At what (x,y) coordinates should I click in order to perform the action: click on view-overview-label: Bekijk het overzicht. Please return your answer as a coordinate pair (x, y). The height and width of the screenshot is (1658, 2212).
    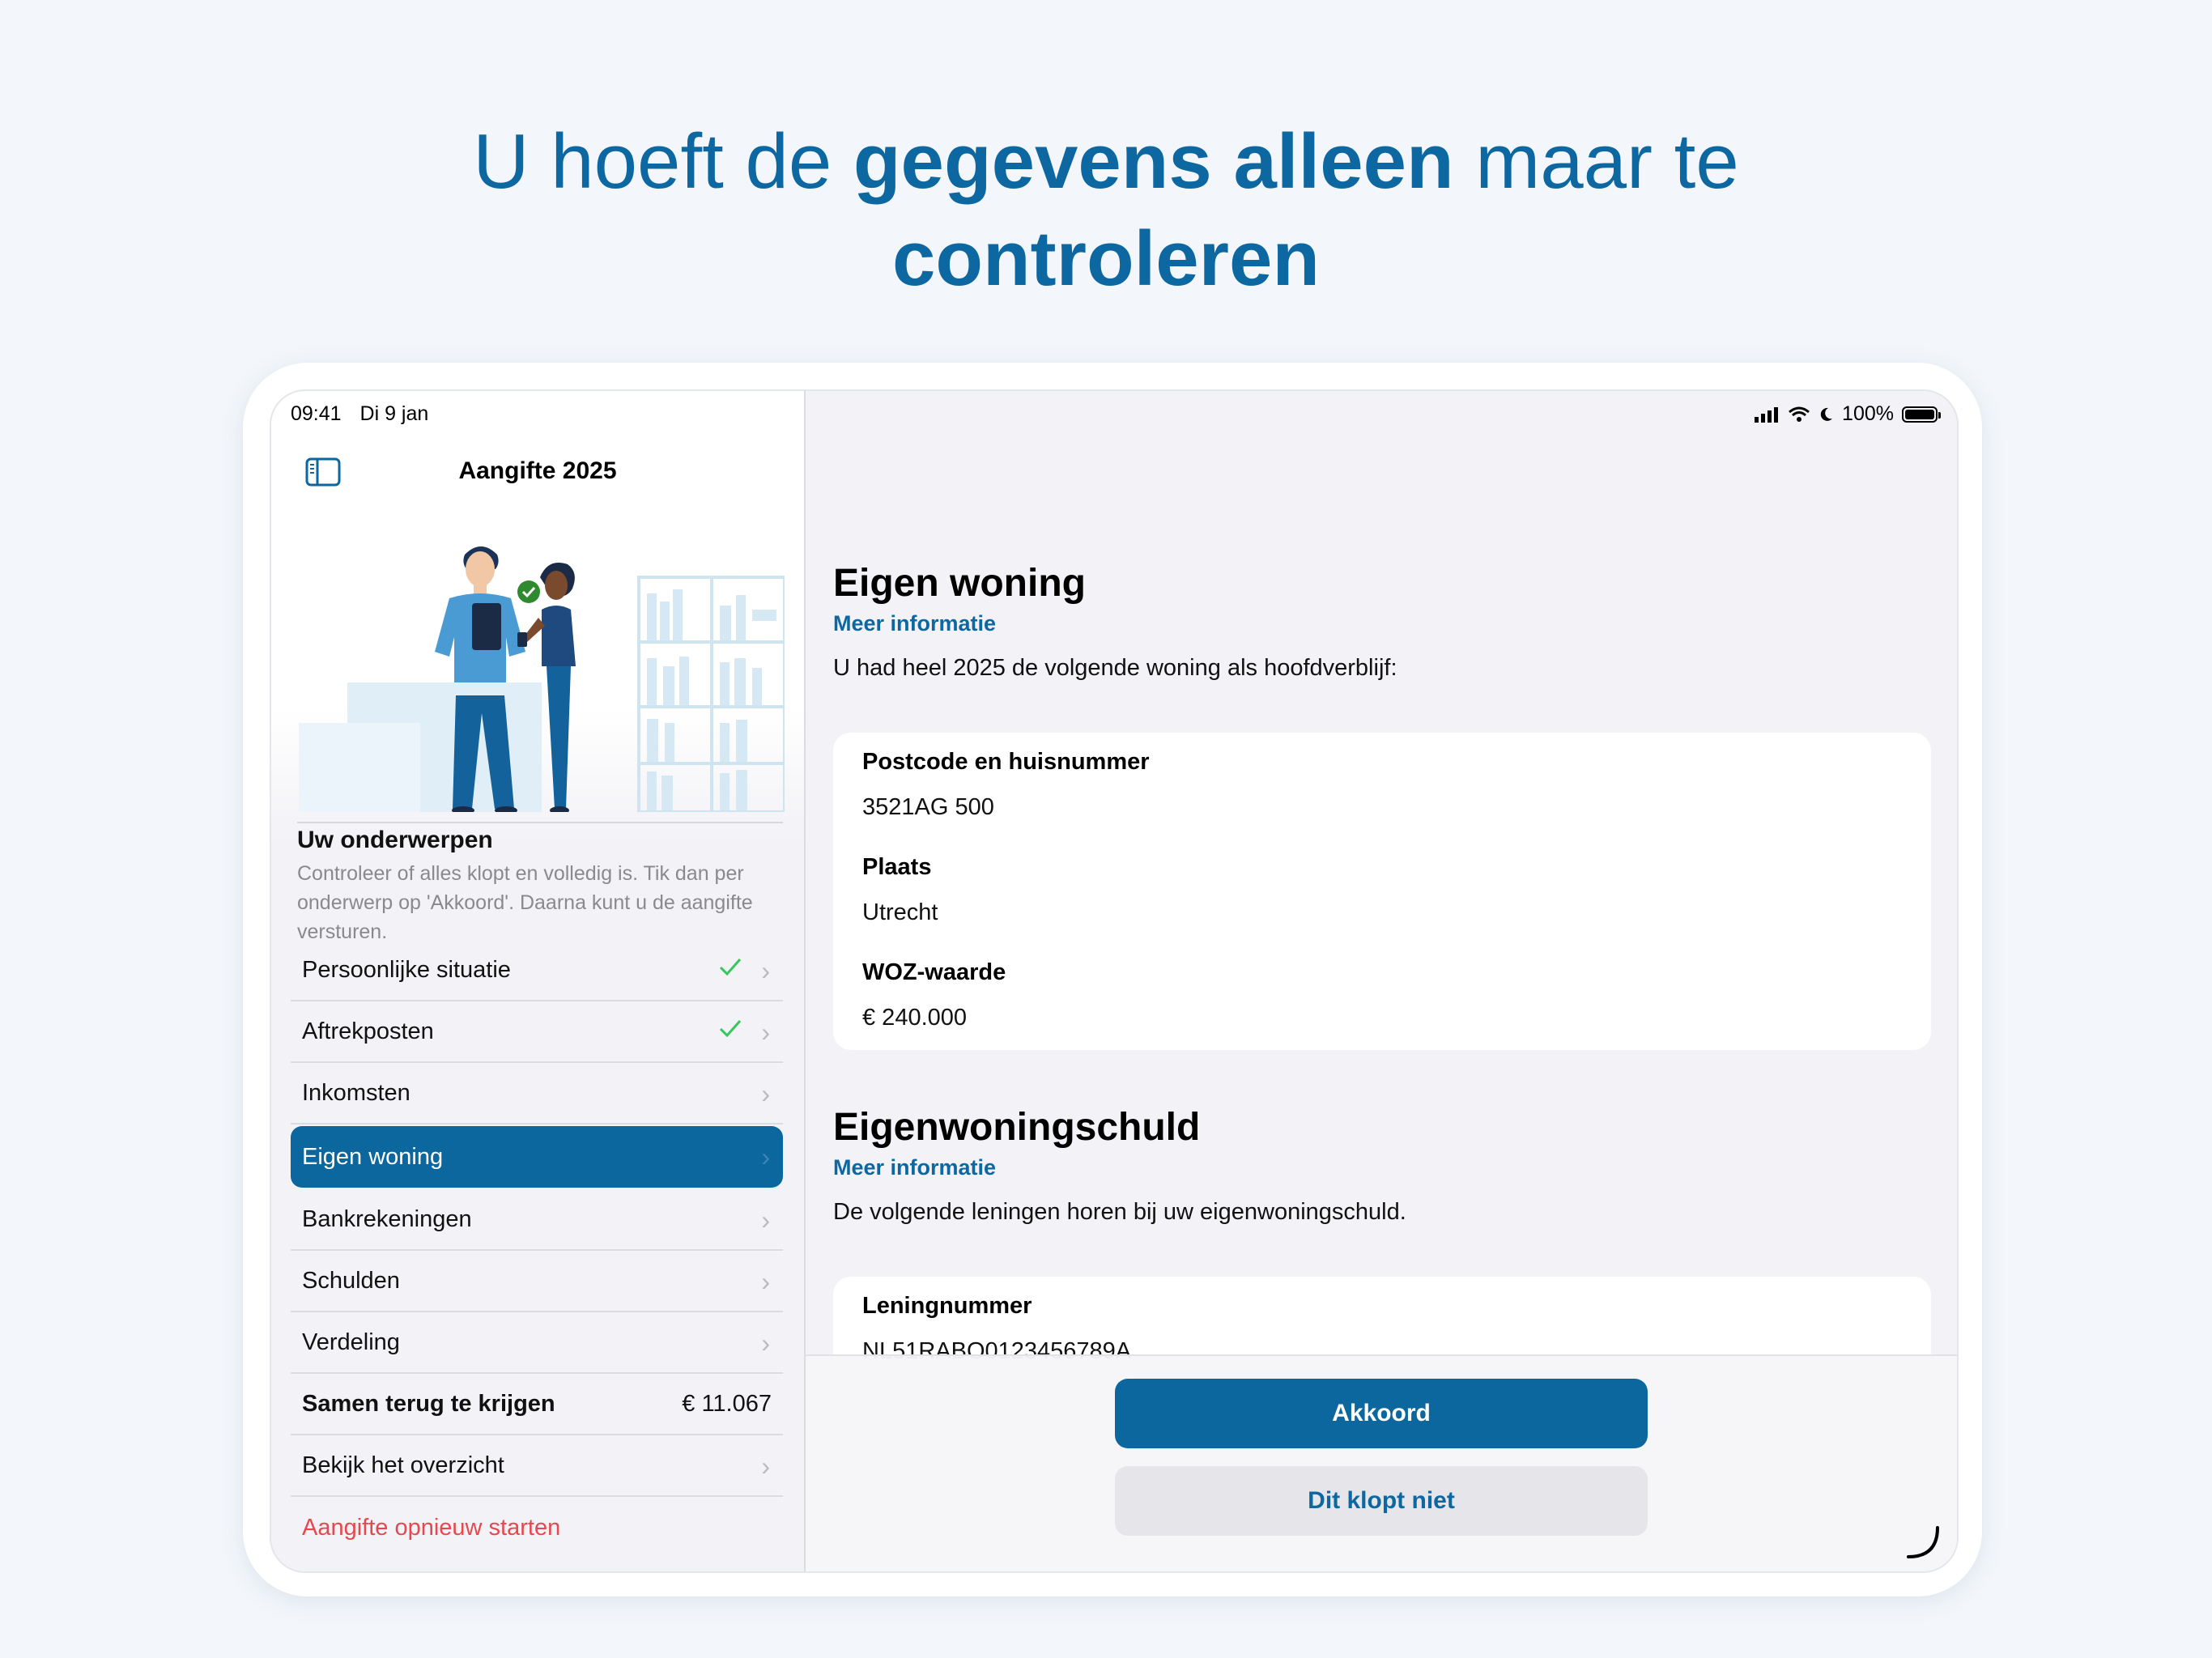
    Looking at the image, I should click on (403, 1465).